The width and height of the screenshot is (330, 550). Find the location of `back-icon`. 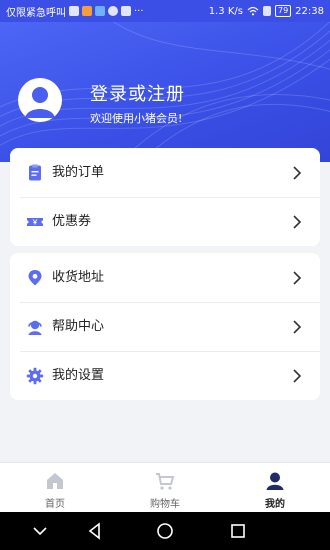

back-icon is located at coordinates (95, 531).